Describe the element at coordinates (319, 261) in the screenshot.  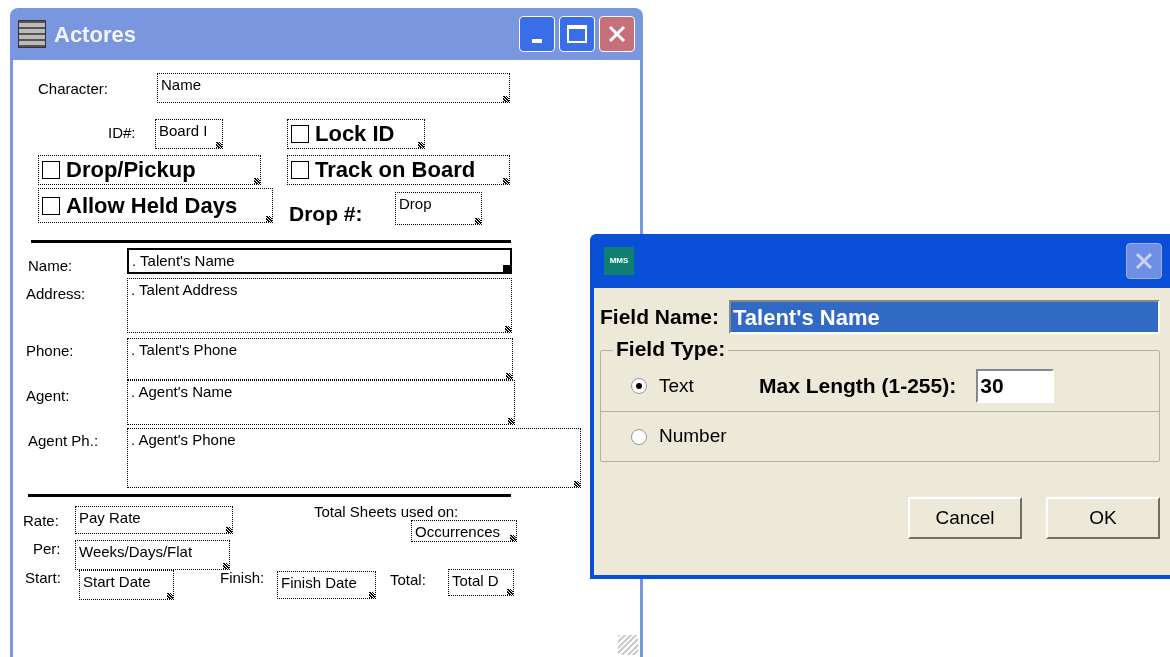
I see `form-field: . Talent's Name` at that location.